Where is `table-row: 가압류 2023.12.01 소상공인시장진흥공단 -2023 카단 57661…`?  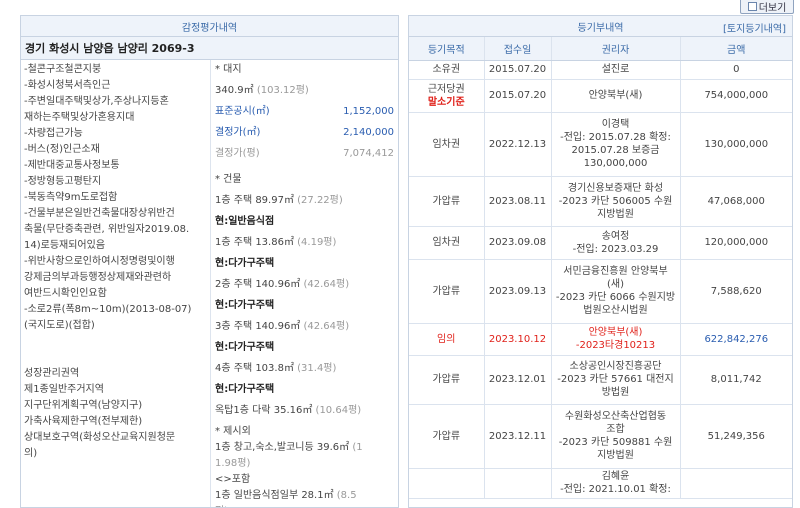
table-row: 가압류 2023.12.01 소상공인시장진흥공단 -2023 카단 57661… is located at coordinates (600, 380).